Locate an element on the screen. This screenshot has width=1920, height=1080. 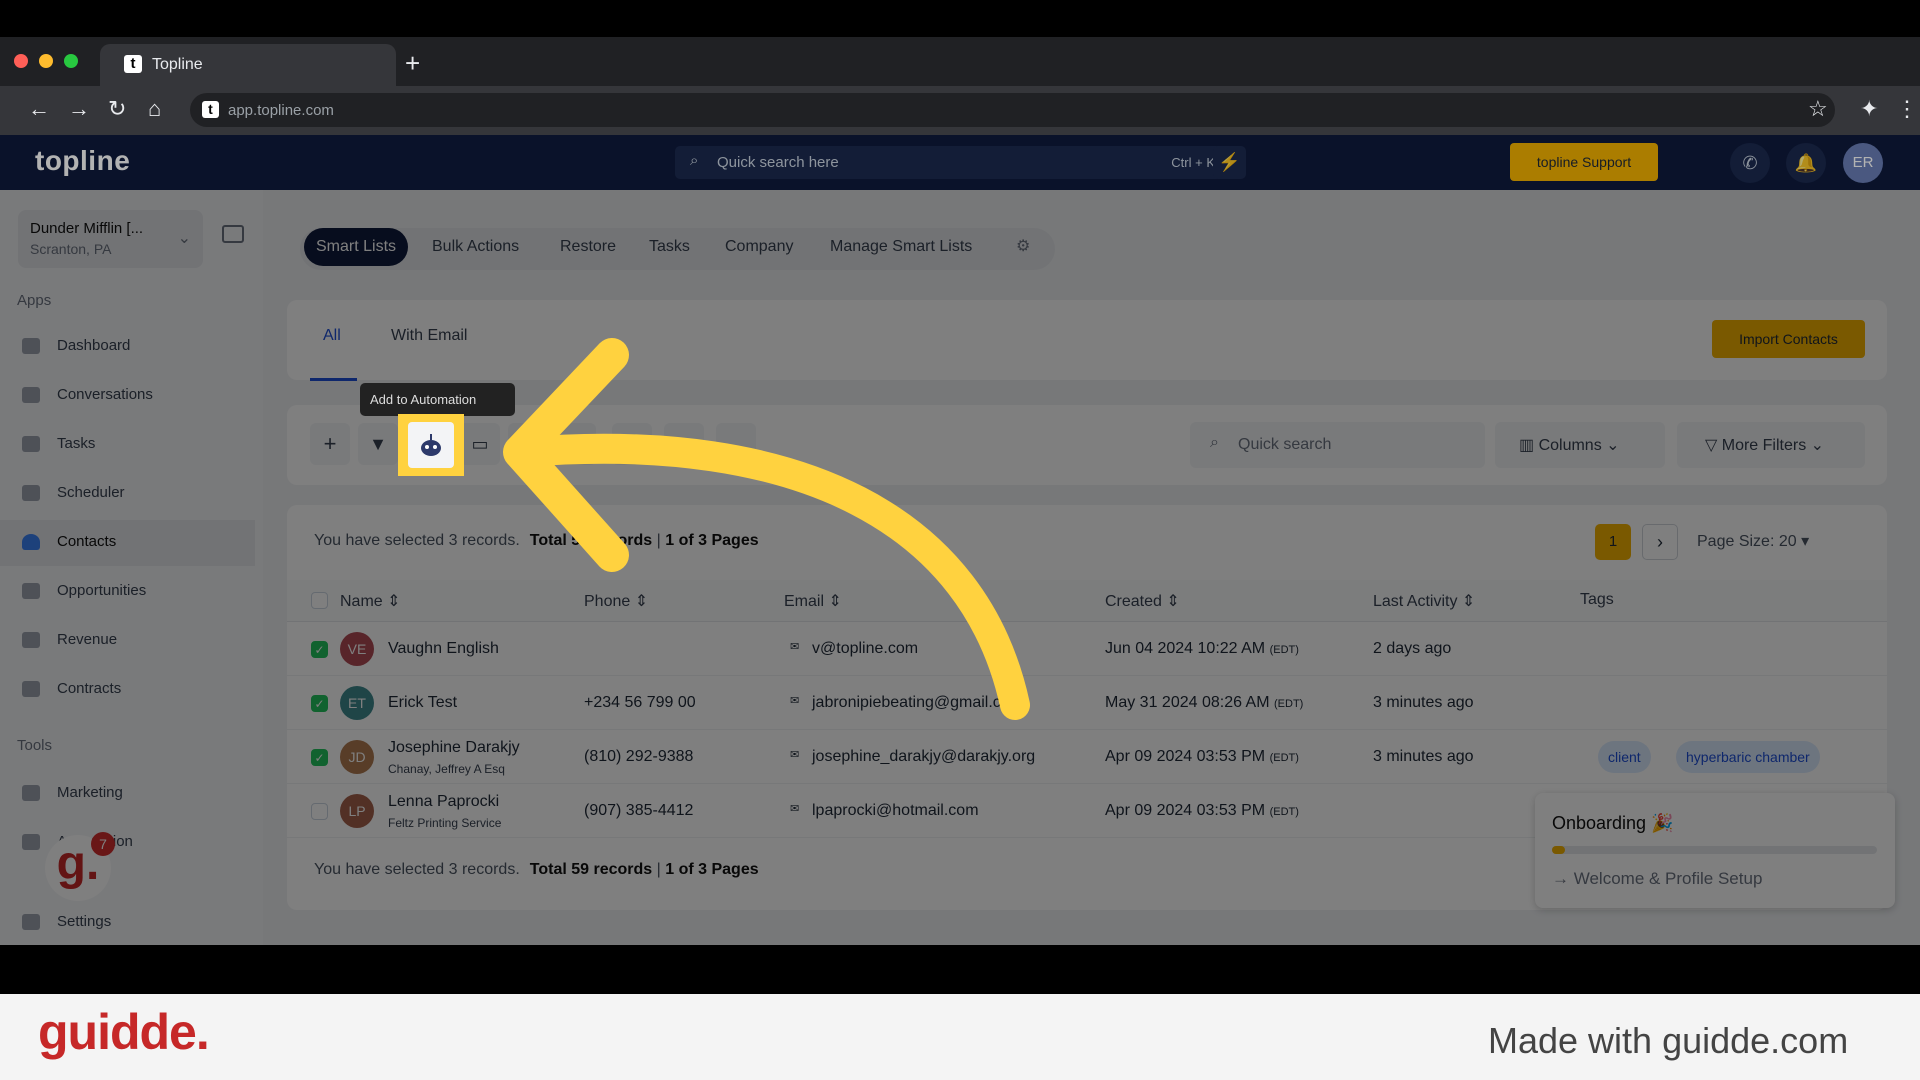
made-with-text: Made with guidde.com is located at coordinates (1668, 1040).